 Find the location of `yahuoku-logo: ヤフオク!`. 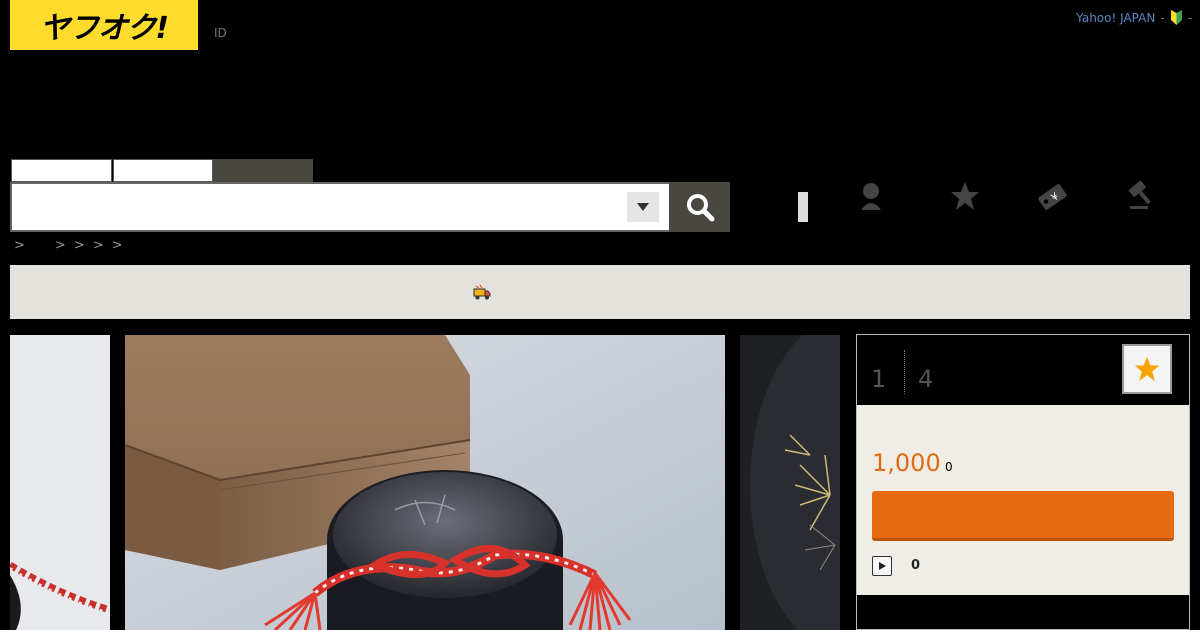

yahuoku-logo: ヤフオク! is located at coordinates (104, 25).